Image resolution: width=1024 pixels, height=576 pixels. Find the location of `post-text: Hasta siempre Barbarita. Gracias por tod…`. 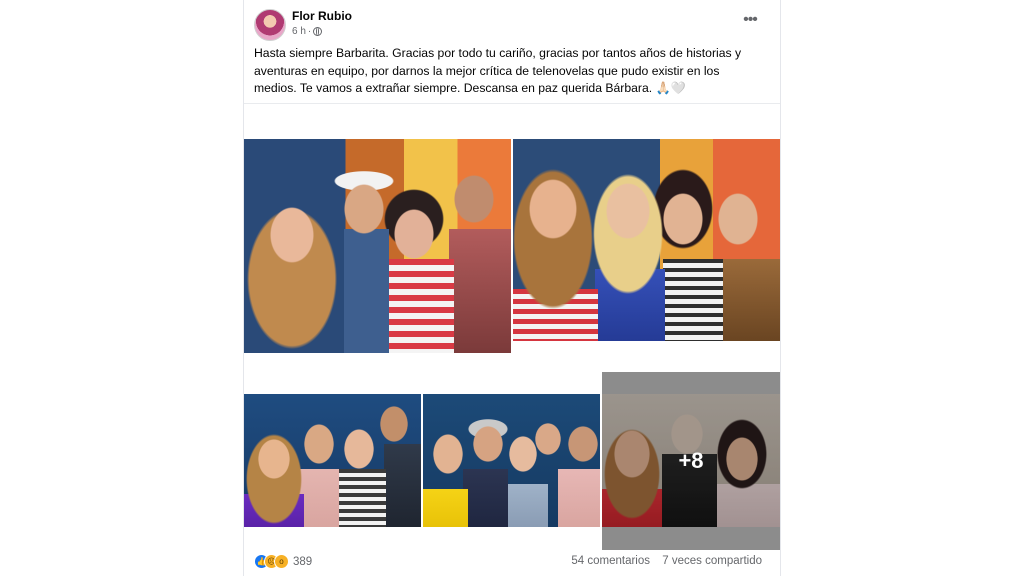

post-text: Hasta siempre Barbarita. Gracias por tod… is located at coordinates (498, 70).